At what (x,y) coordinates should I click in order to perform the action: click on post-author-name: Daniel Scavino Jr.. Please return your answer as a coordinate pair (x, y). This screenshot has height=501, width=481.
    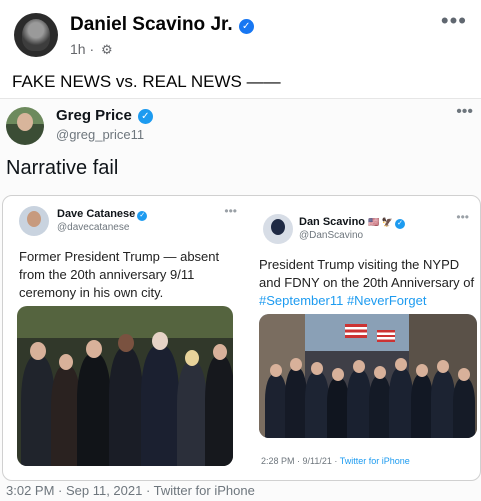
    Looking at the image, I should click on (151, 24).